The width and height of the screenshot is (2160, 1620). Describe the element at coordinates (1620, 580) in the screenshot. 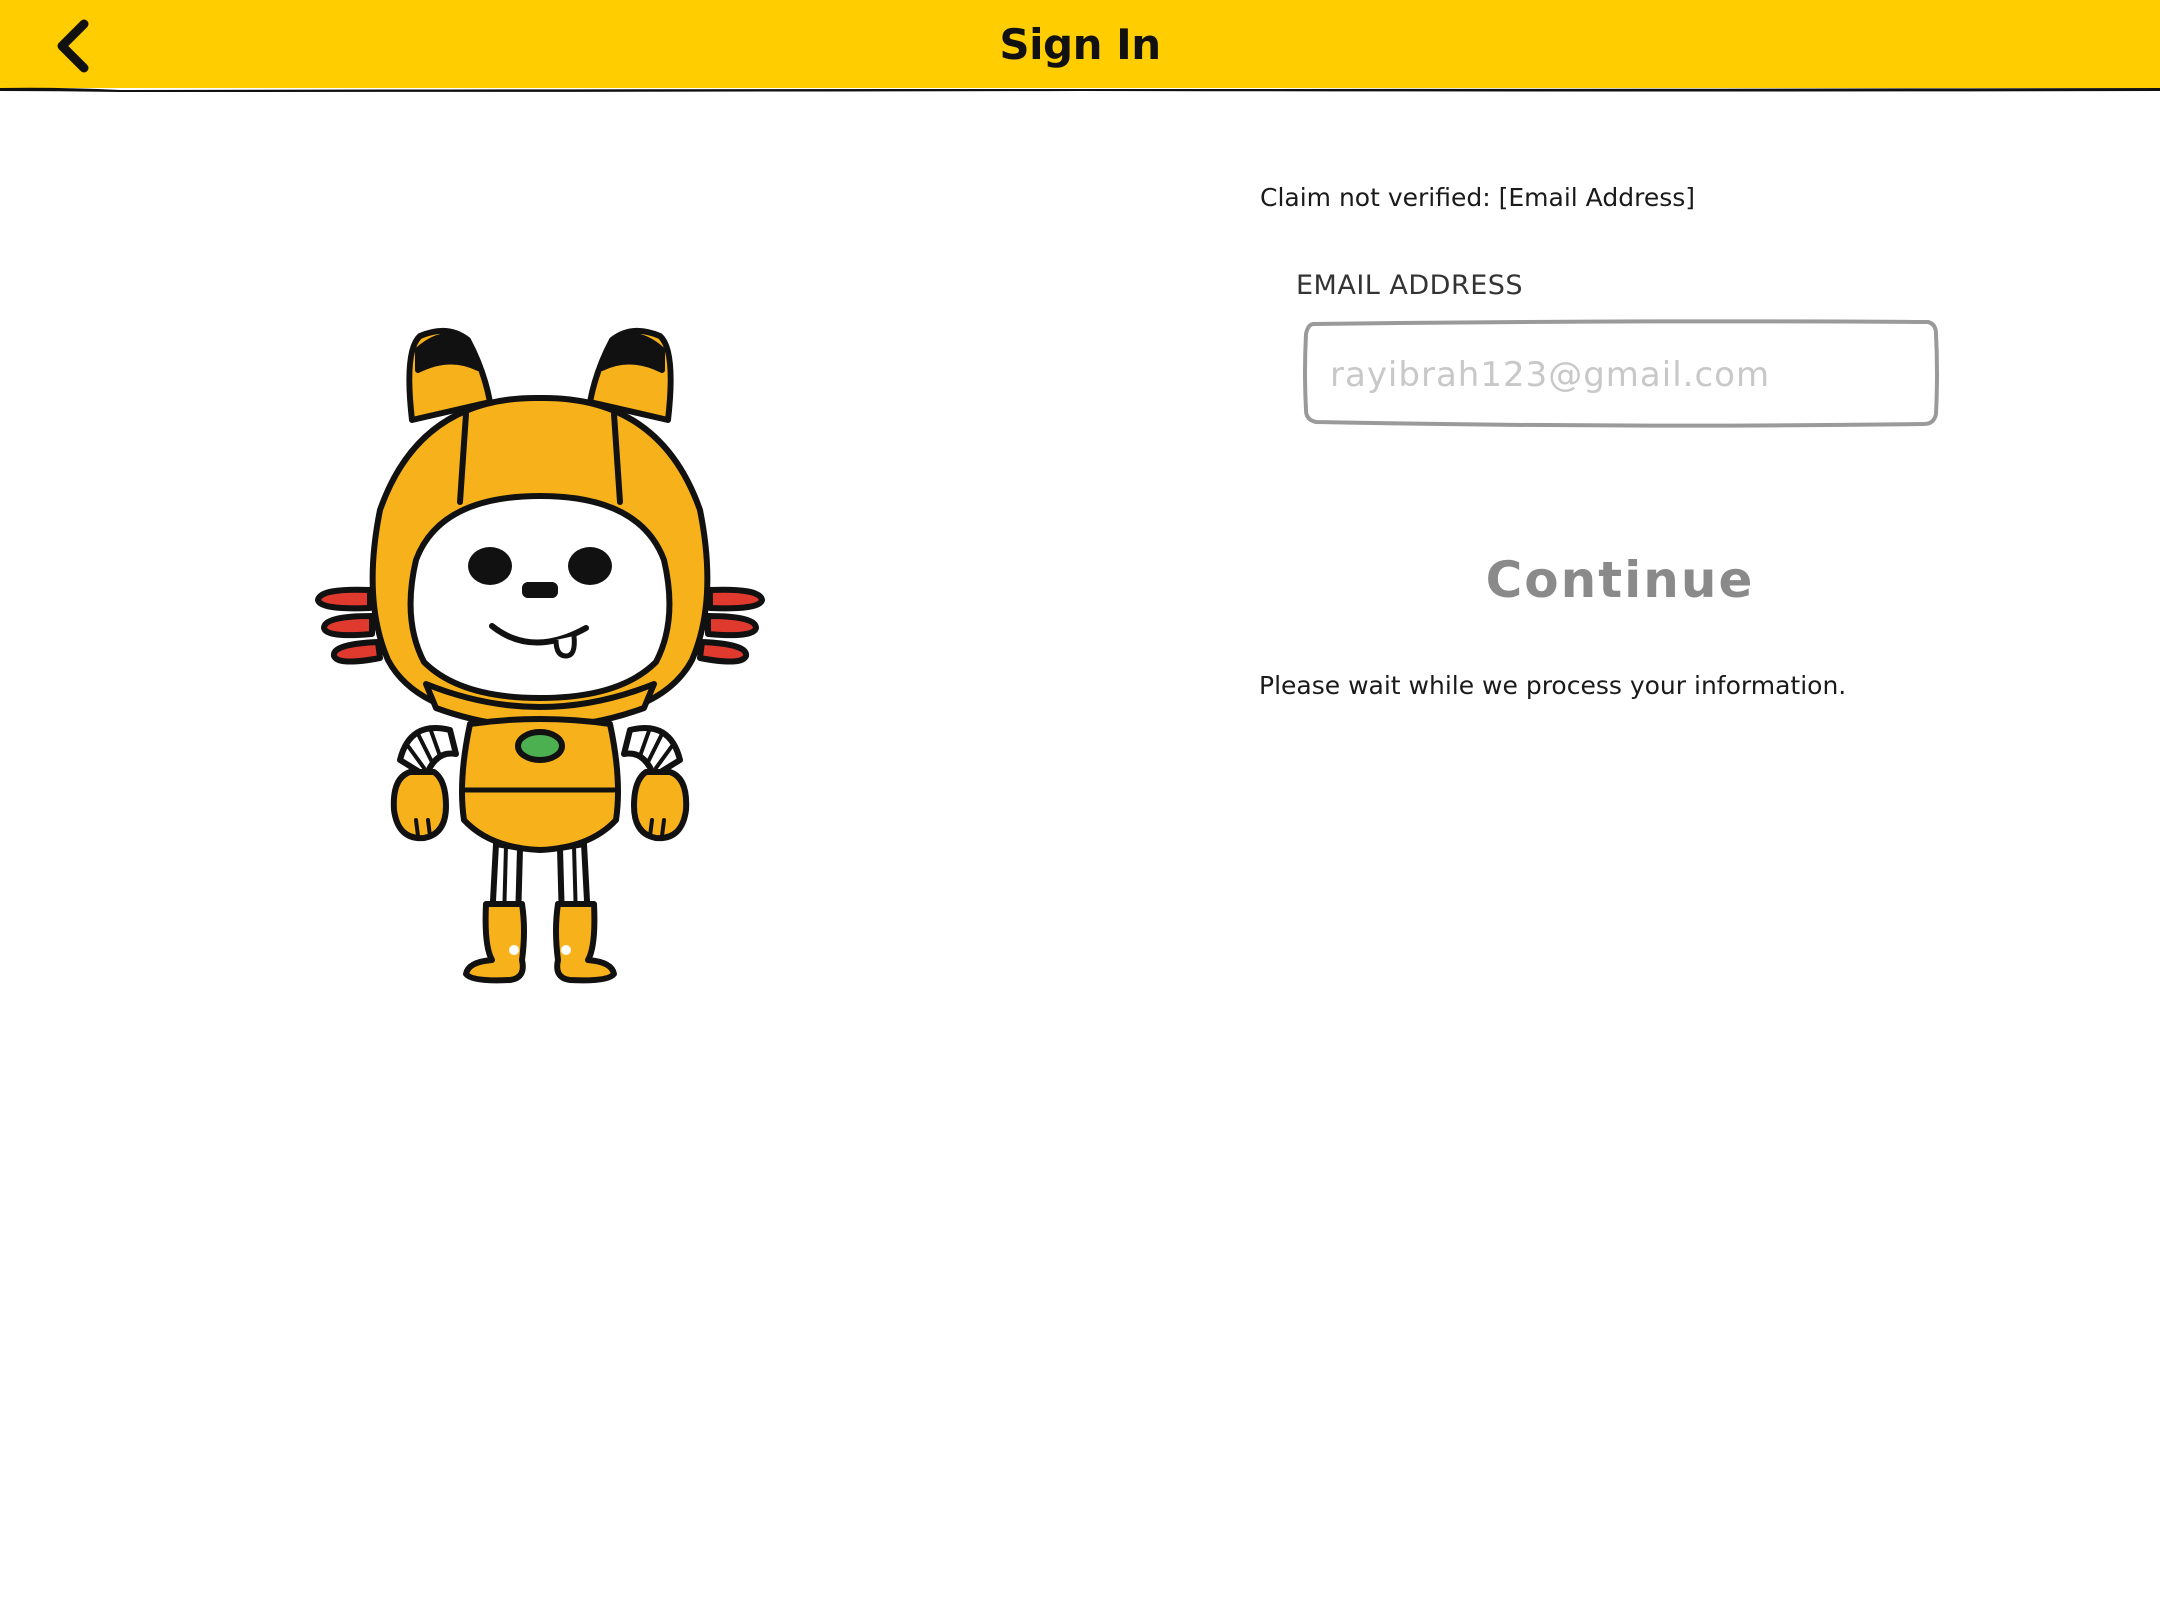

I see `continue-button: Continue` at that location.